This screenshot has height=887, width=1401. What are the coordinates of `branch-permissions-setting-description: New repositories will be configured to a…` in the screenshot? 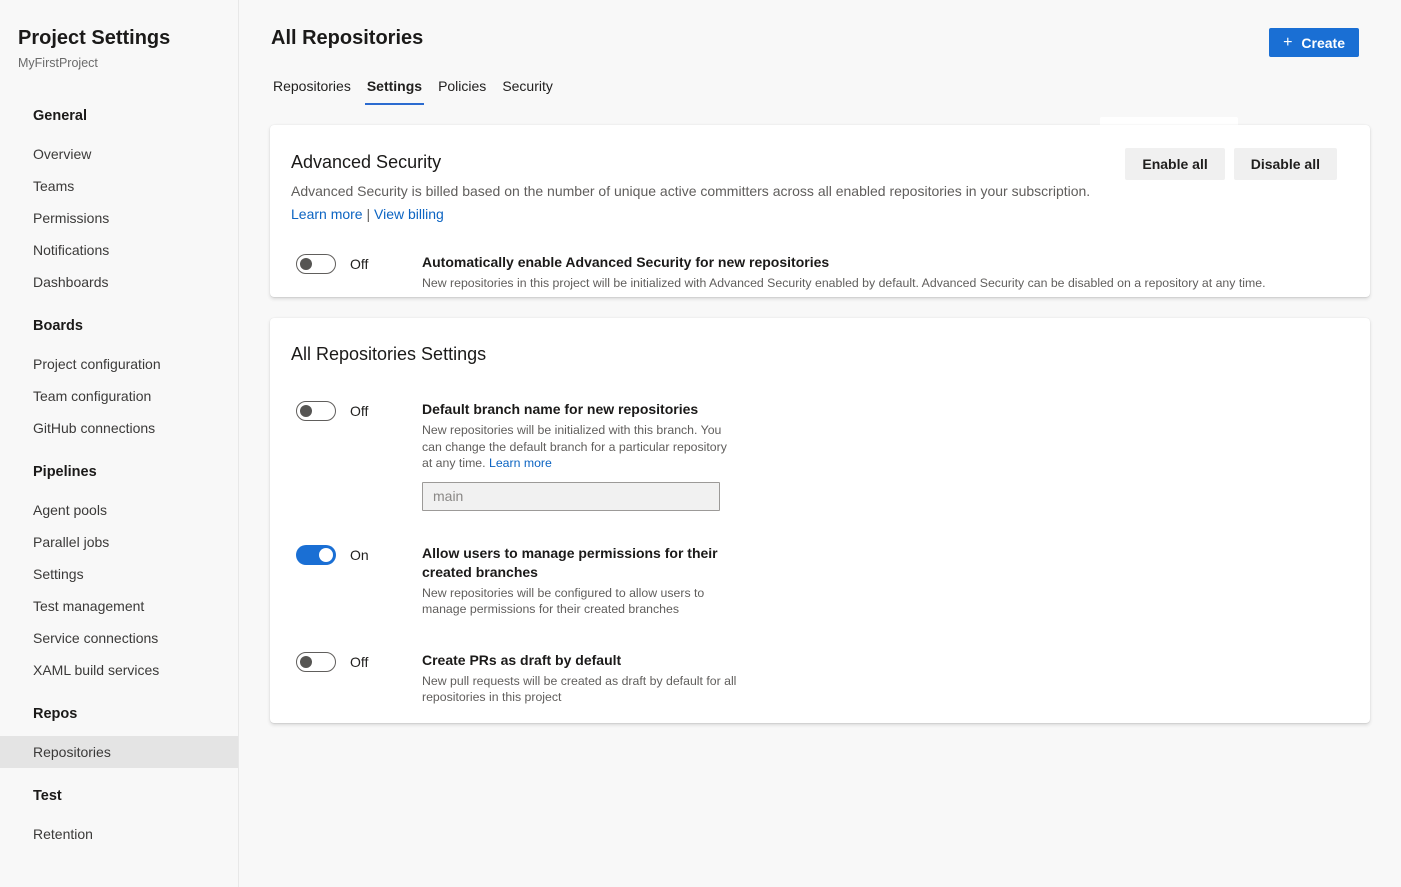 It's located at (563, 601).